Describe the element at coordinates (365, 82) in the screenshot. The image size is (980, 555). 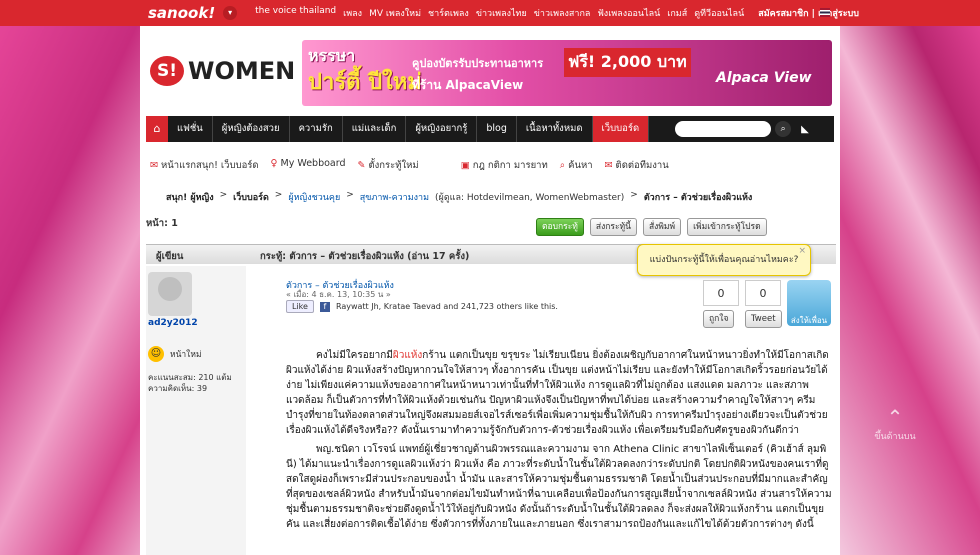
I see `banner-line2: ปาร์ตี้ ปีใหม่` at that location.